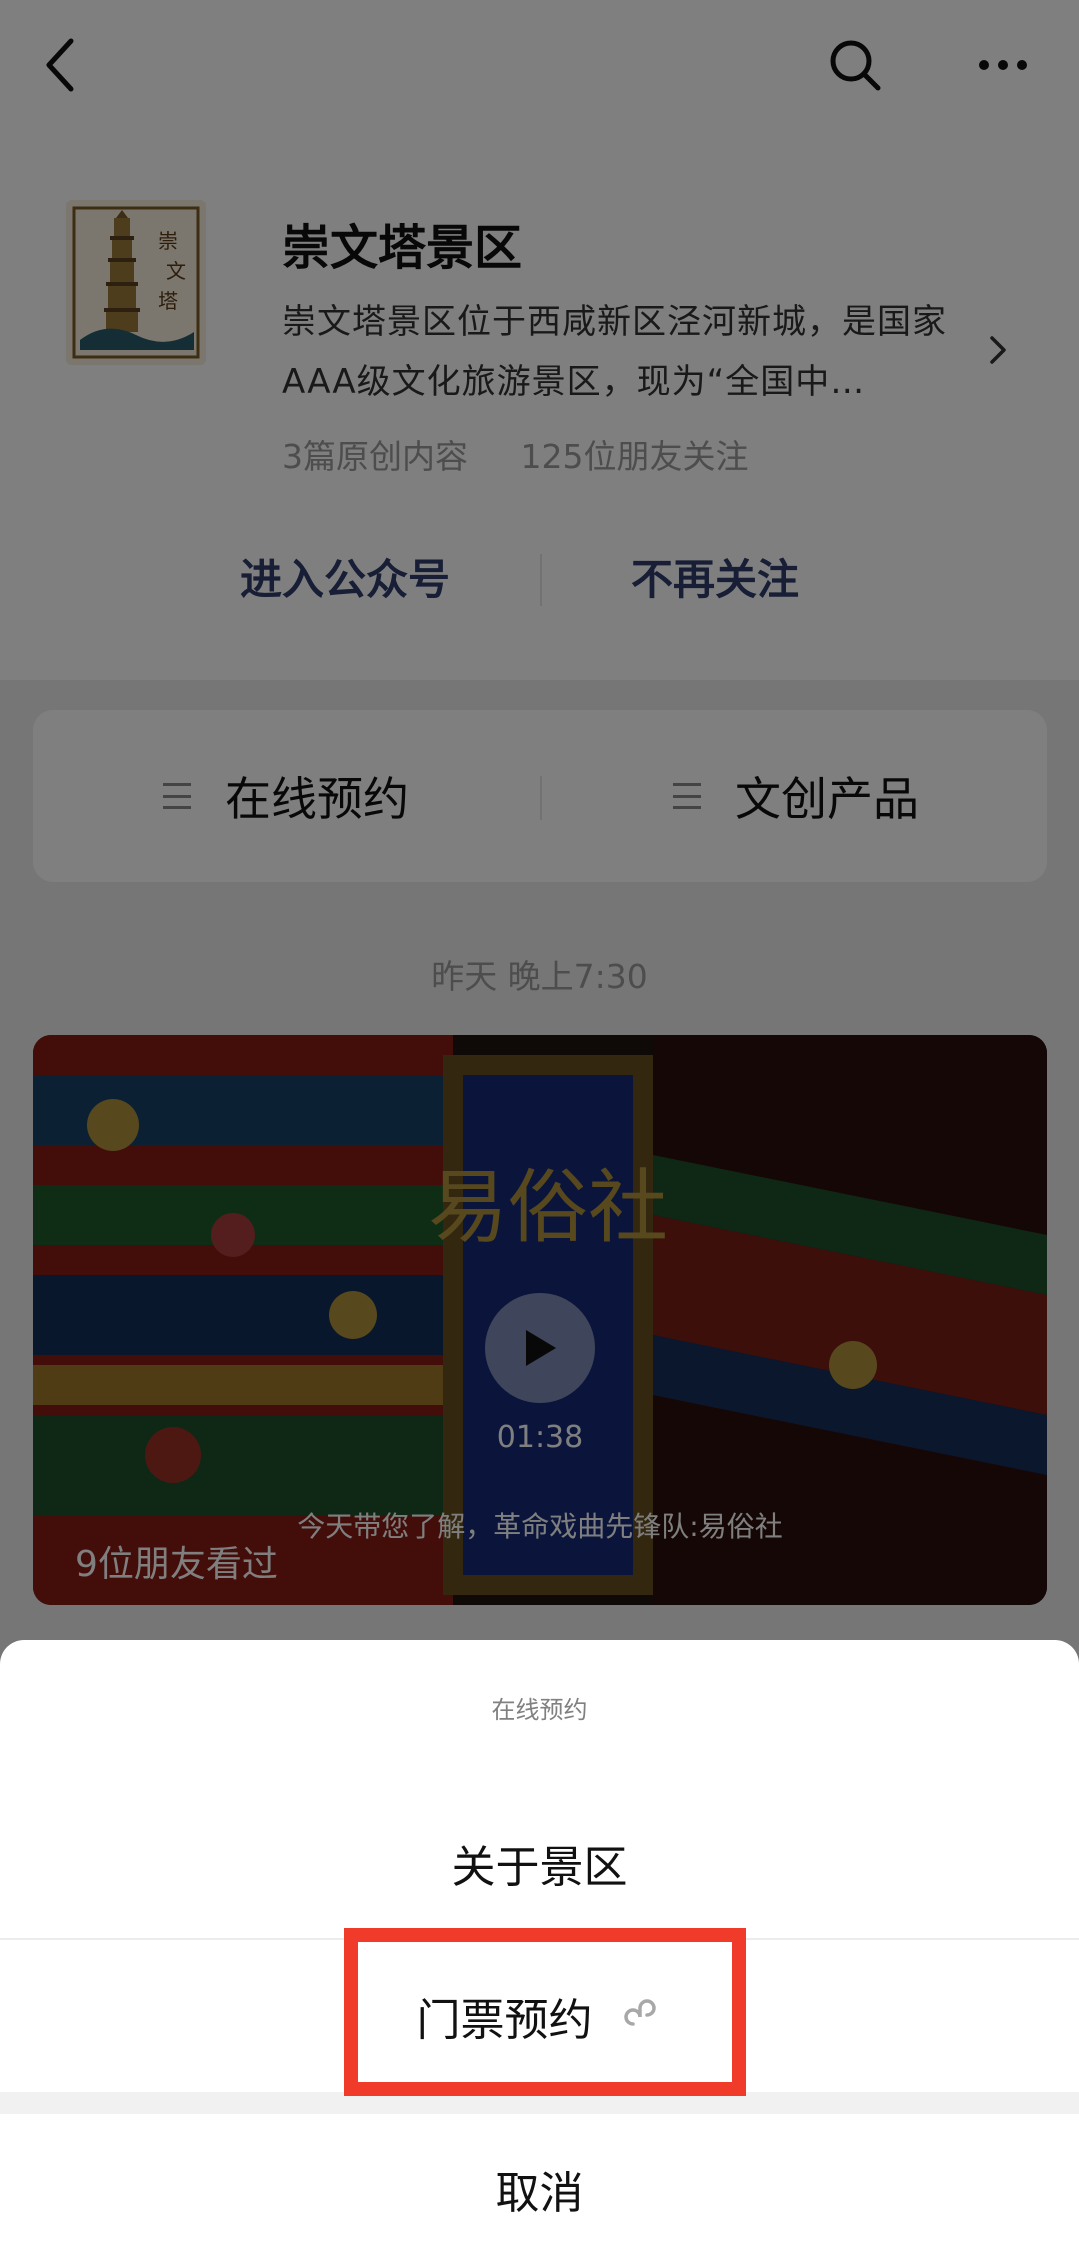 The image size is (1079, 2264). I want to click on option-label: 关于景区, so click(539, 1867).